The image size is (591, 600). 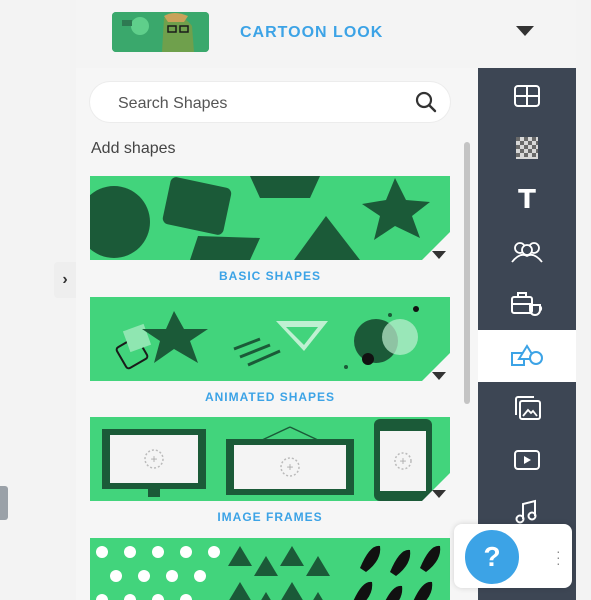 What do you see at coordinates (492, 557) in the screenshot?
I see `help-button: ?` at bounding box center [492, 557].